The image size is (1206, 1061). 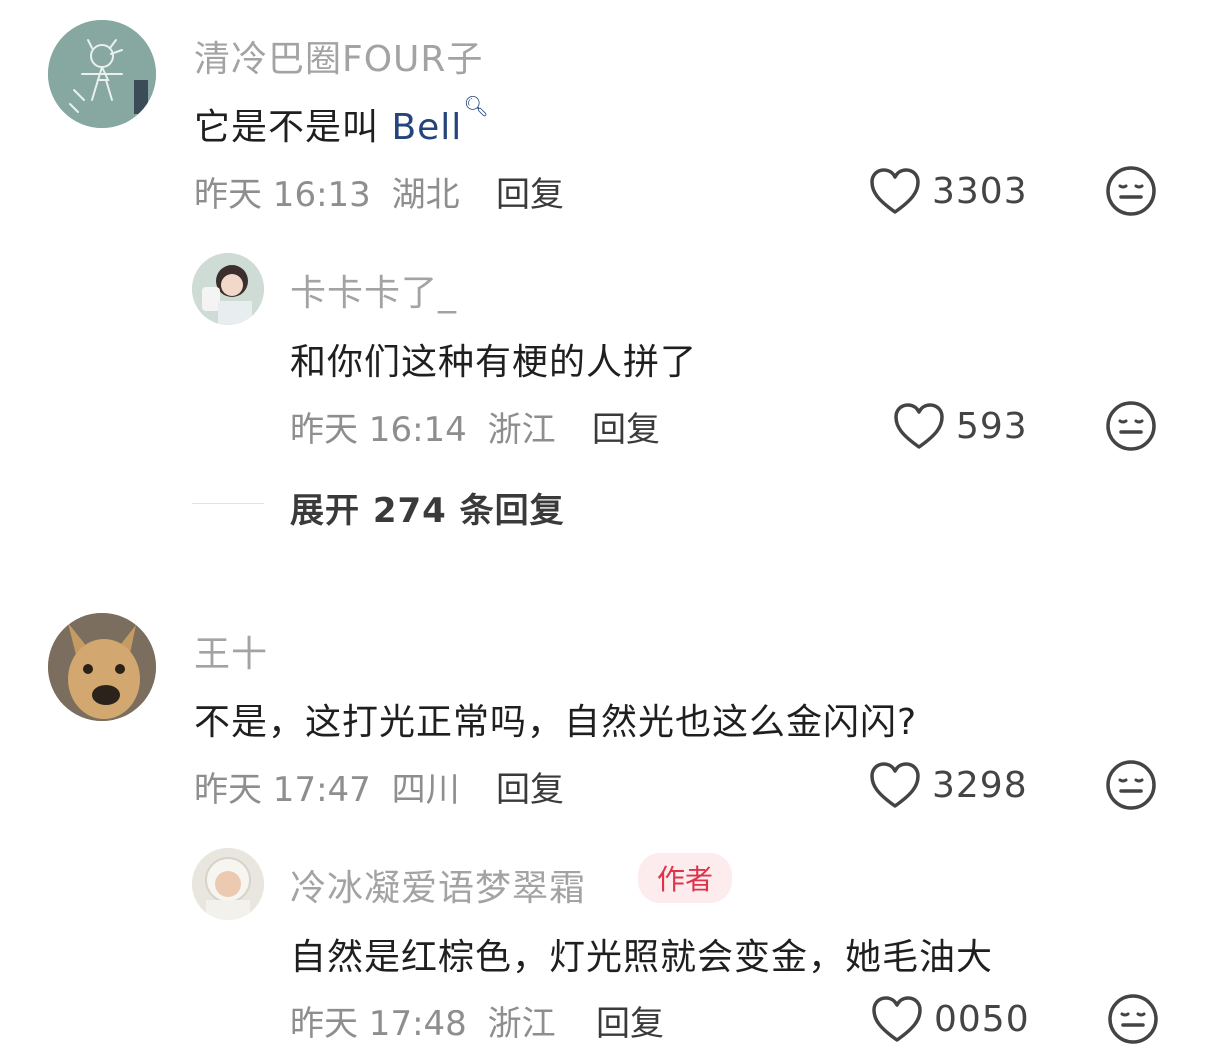 I want to click on like-button: 3303, so click(x=948, y=191).